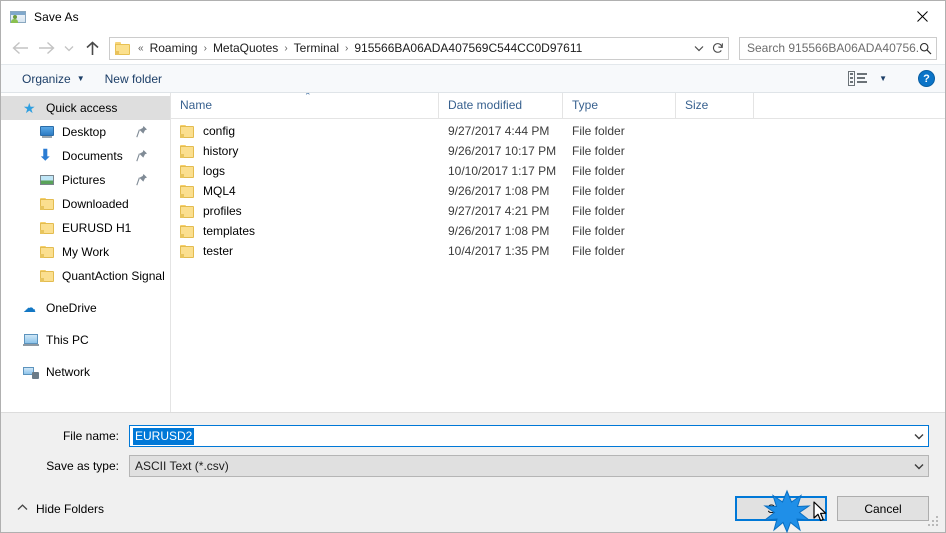 The image size is (946, 533). Describe the element at coordinates (92, 48) in the screenshot. I see `up-button` at that location.